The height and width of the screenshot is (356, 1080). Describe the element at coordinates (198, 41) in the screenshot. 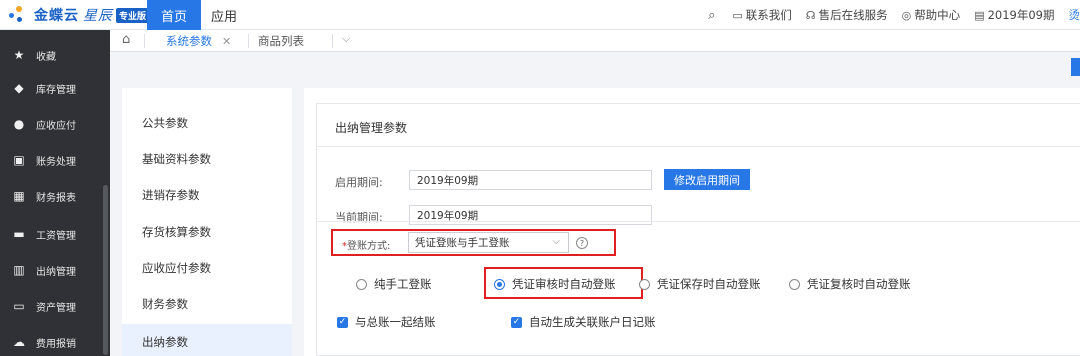

I see `tab-system-params: 系统参数 ✕` at that location.